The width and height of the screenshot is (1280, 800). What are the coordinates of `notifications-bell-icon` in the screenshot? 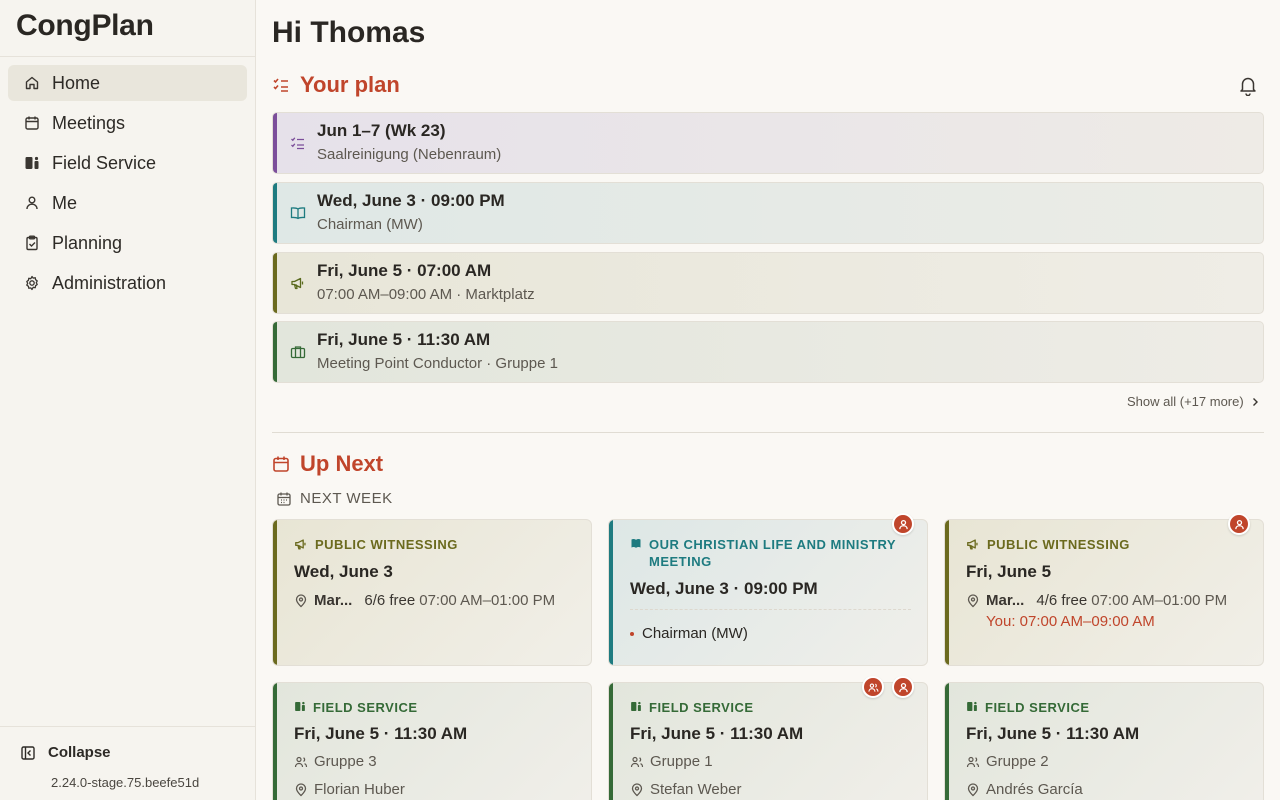 It's located at (1248, 85).